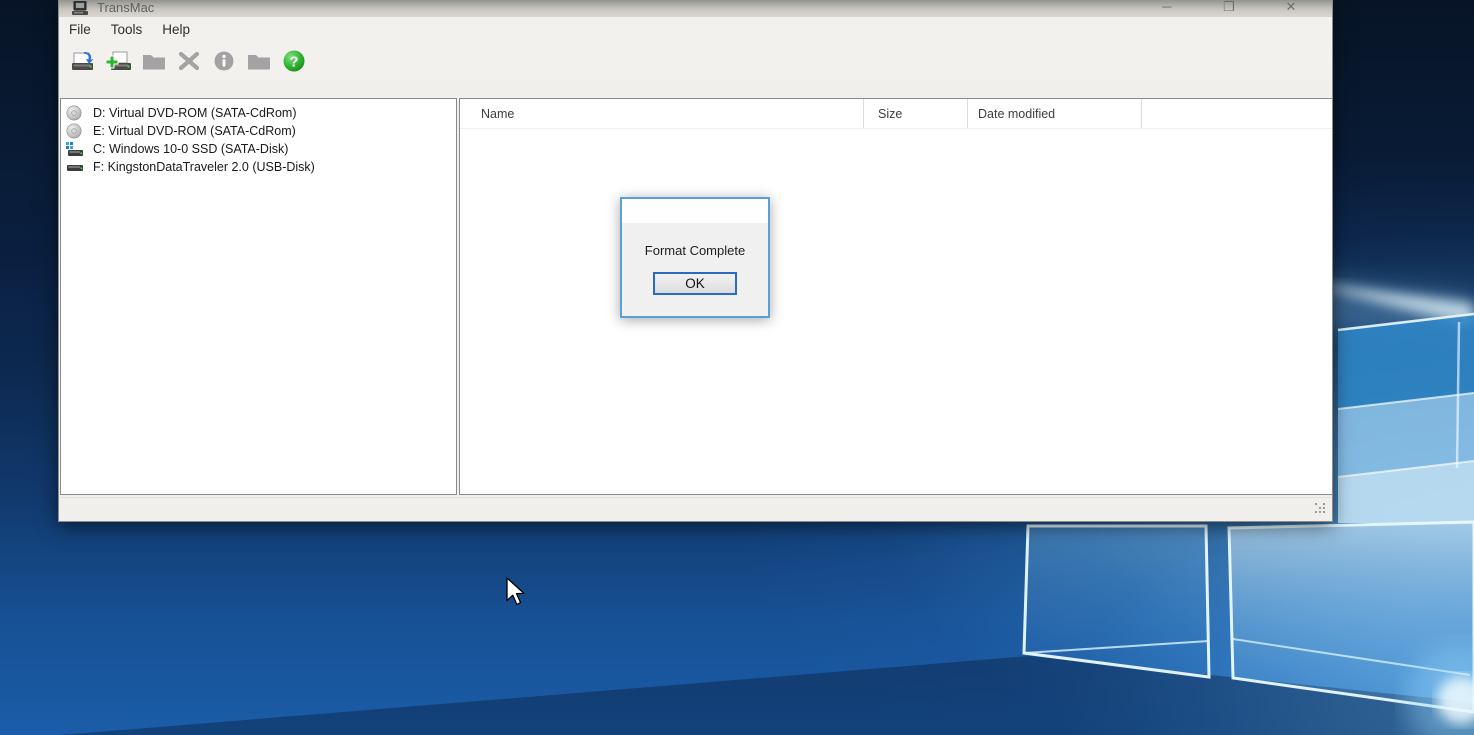 The image size is (1474, 735). Describe the element at coordinates (194, 131) in the screenshot. I see `drive-label: E: Virtual DVD-ROM (SATA-CdRom)` at that location.